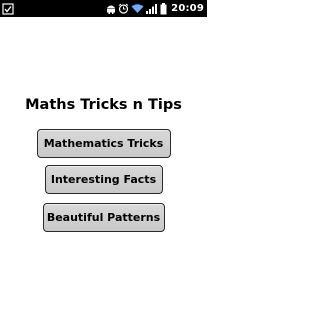  I want to click on status-time: 20:09, so click(187, 8).